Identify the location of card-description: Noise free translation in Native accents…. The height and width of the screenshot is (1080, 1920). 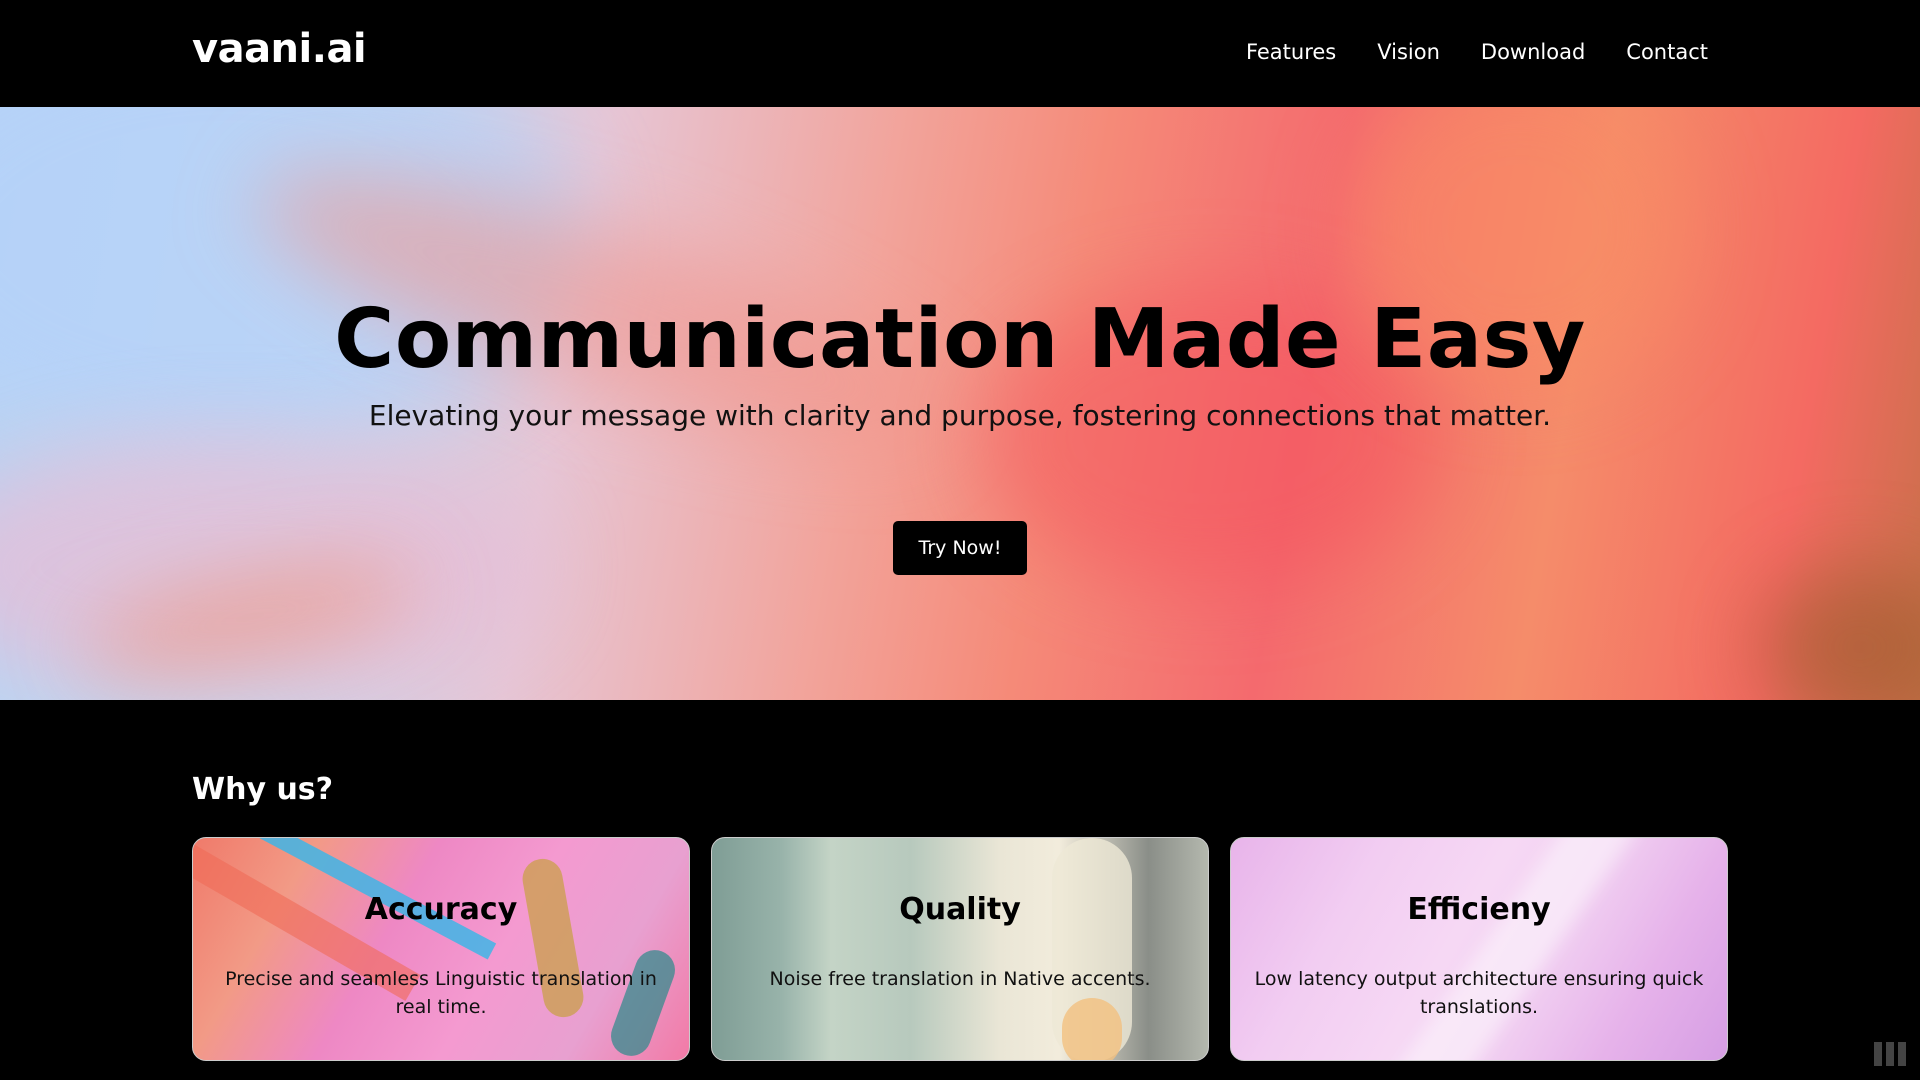
(960, 979).